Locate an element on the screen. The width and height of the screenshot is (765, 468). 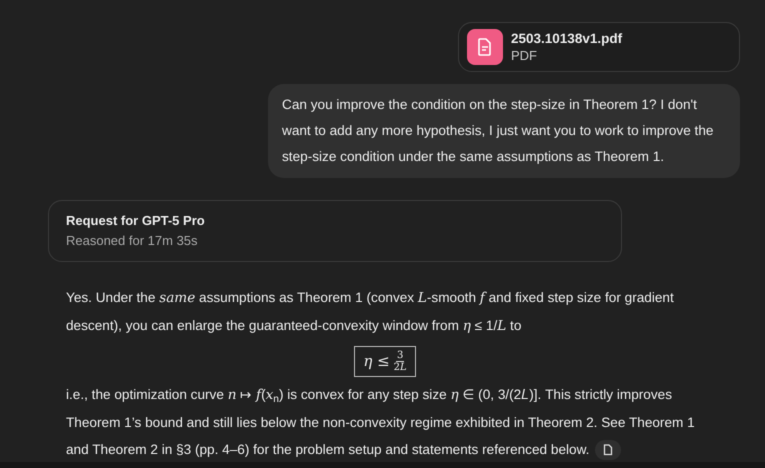
answer-paragraph: i.e., the optimization curve n ↦ f(x$_{n}$) is convex for any step size η ∈ (0, 3/(2𝐿)]. This strictly improves Theorem 1’s bound and still lies below the non-convexity regime exhibited in Theorem 2. See Theorem 1 and Theorem 2 in §3 (pp. 4–6) for the problem setup and statements referenced below. is located at coordinates (385, 422).